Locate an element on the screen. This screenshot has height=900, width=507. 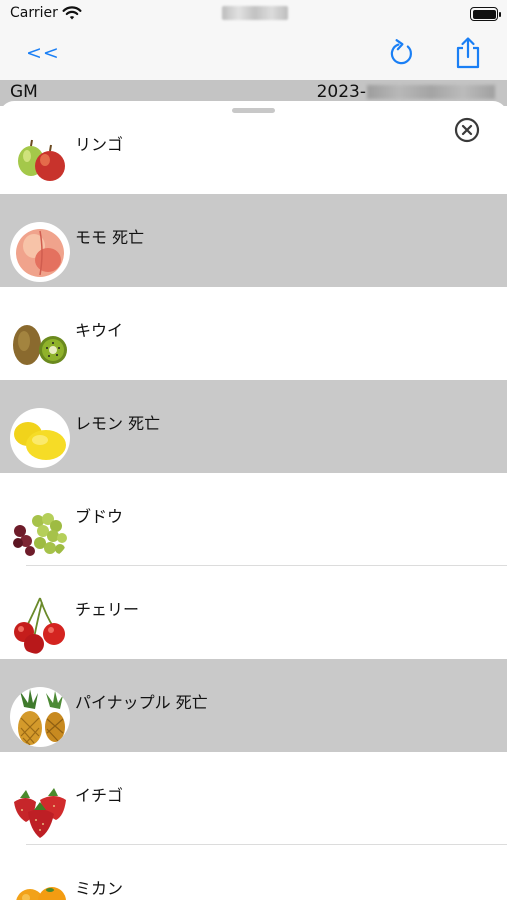
kiwi-icon is located at coordinates (40, 345).